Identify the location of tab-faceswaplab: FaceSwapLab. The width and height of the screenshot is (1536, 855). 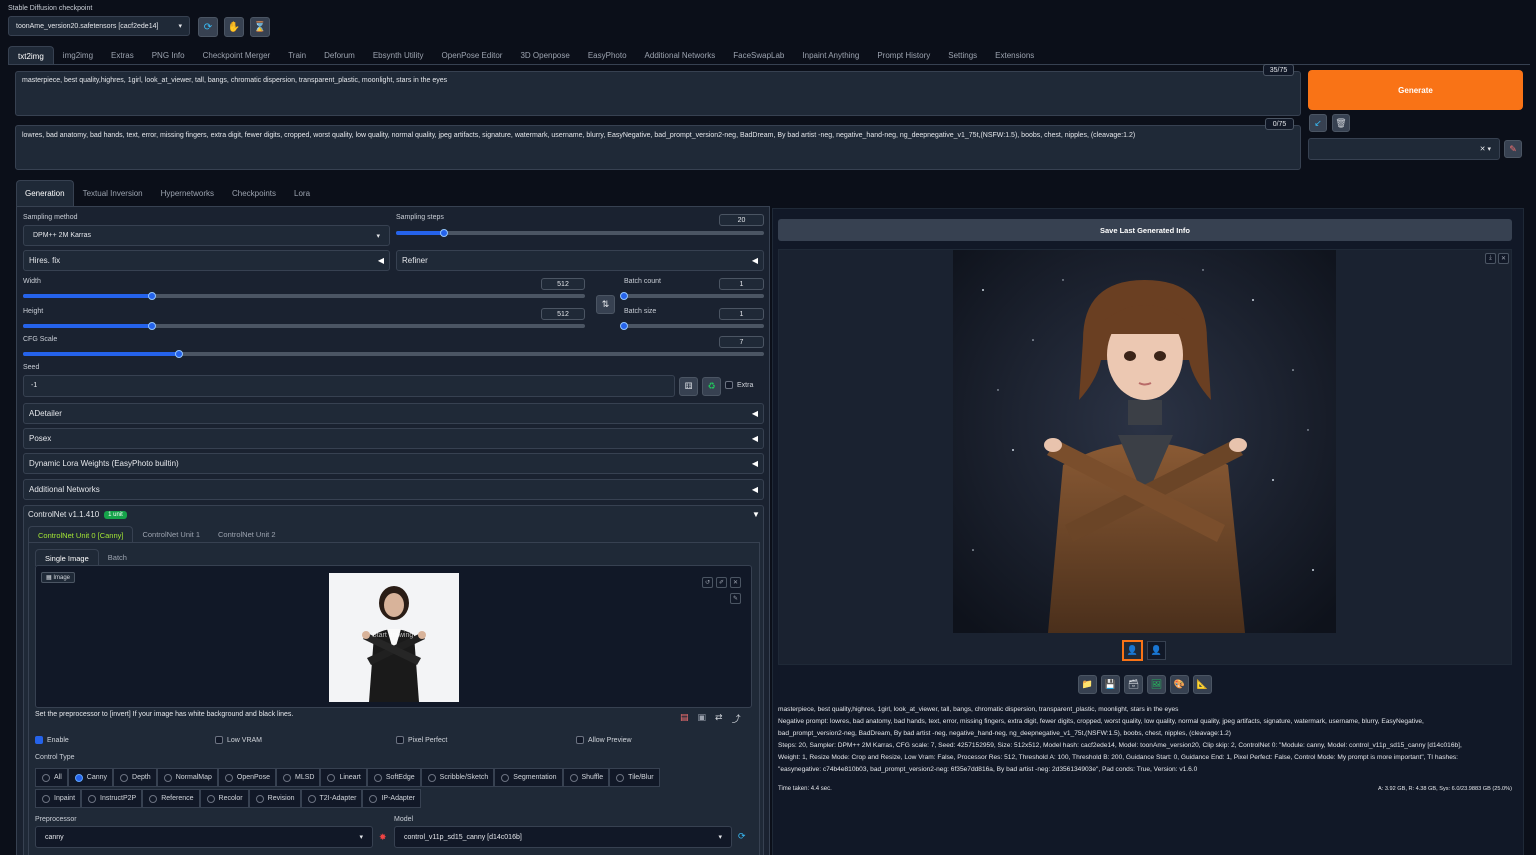
(758, 55).